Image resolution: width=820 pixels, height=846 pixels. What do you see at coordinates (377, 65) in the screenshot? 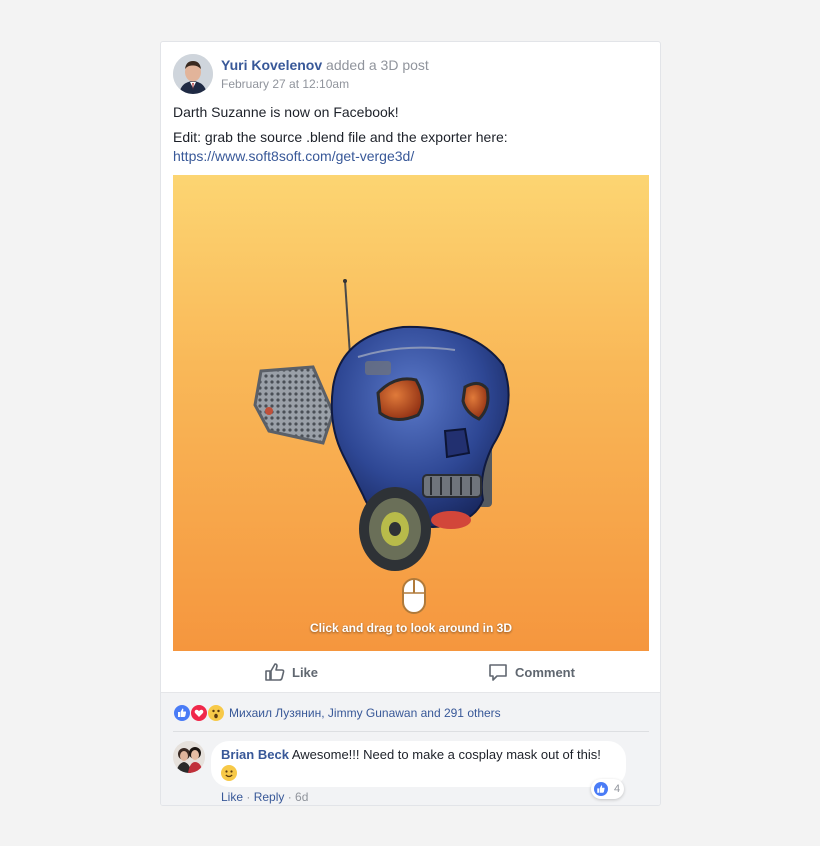
I see `author-action: added a 3D post` at bounding box center [377, 65].